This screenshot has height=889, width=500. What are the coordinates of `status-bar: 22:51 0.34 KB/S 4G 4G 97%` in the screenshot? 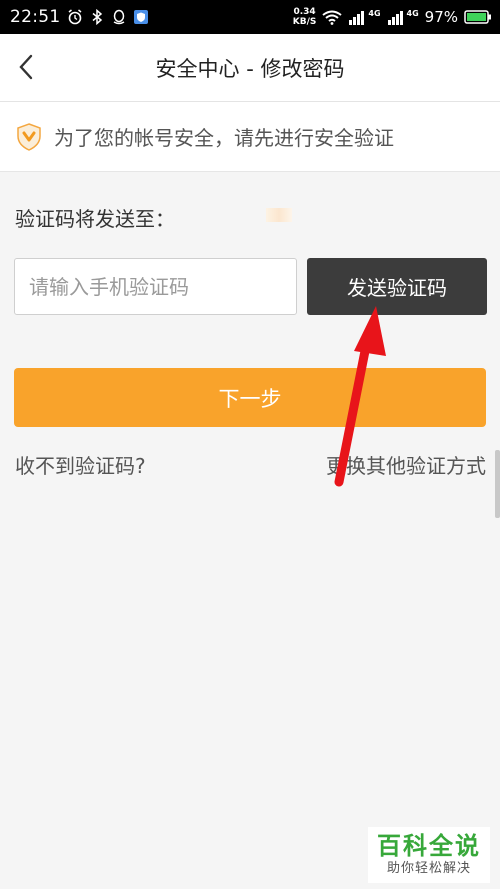 It's located at (250, 17).